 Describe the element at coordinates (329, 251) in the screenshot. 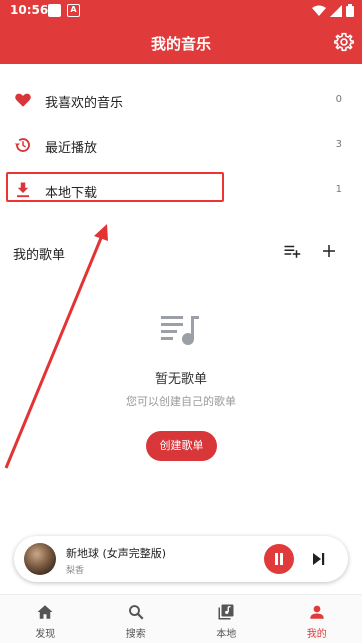

I see `add-icon` at that location.